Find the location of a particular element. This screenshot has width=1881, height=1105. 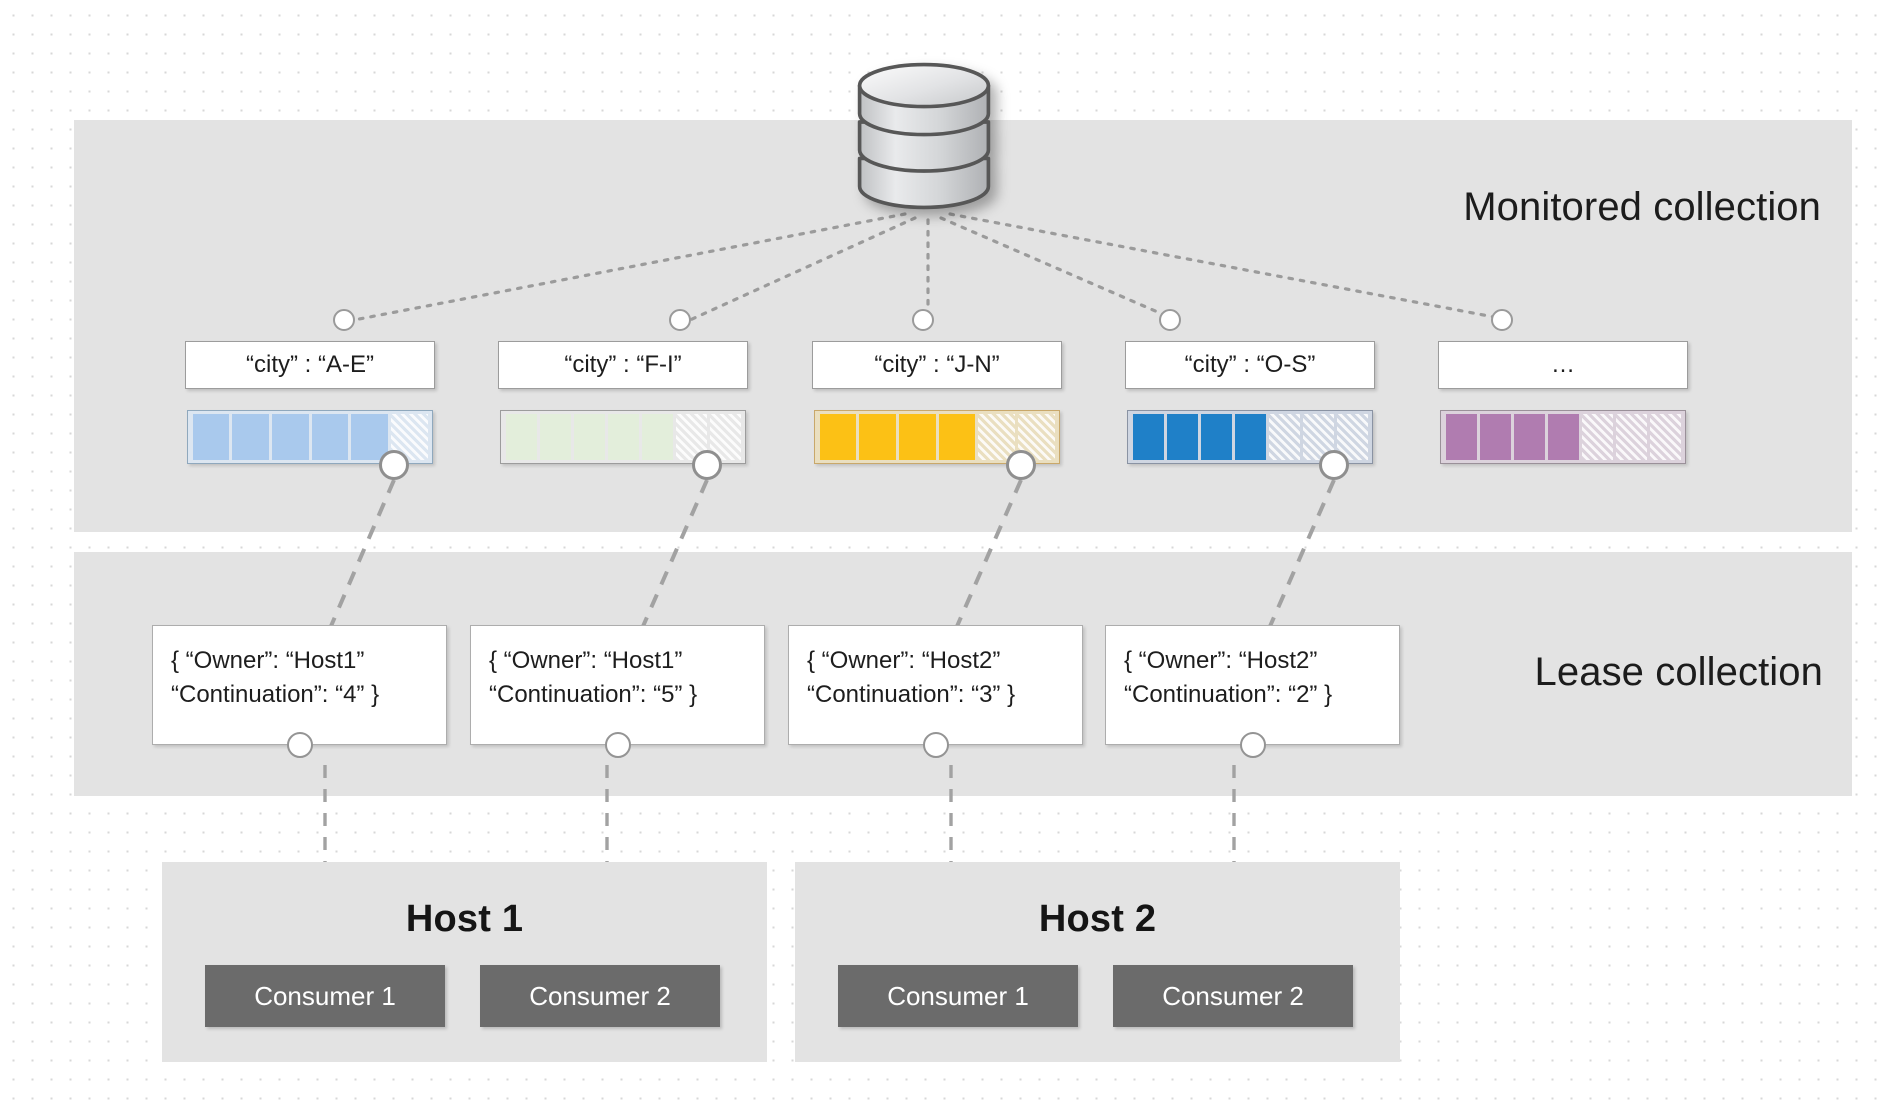

partition-key-box-3: “city” : “J-N” is located at coordinates (937, 365).